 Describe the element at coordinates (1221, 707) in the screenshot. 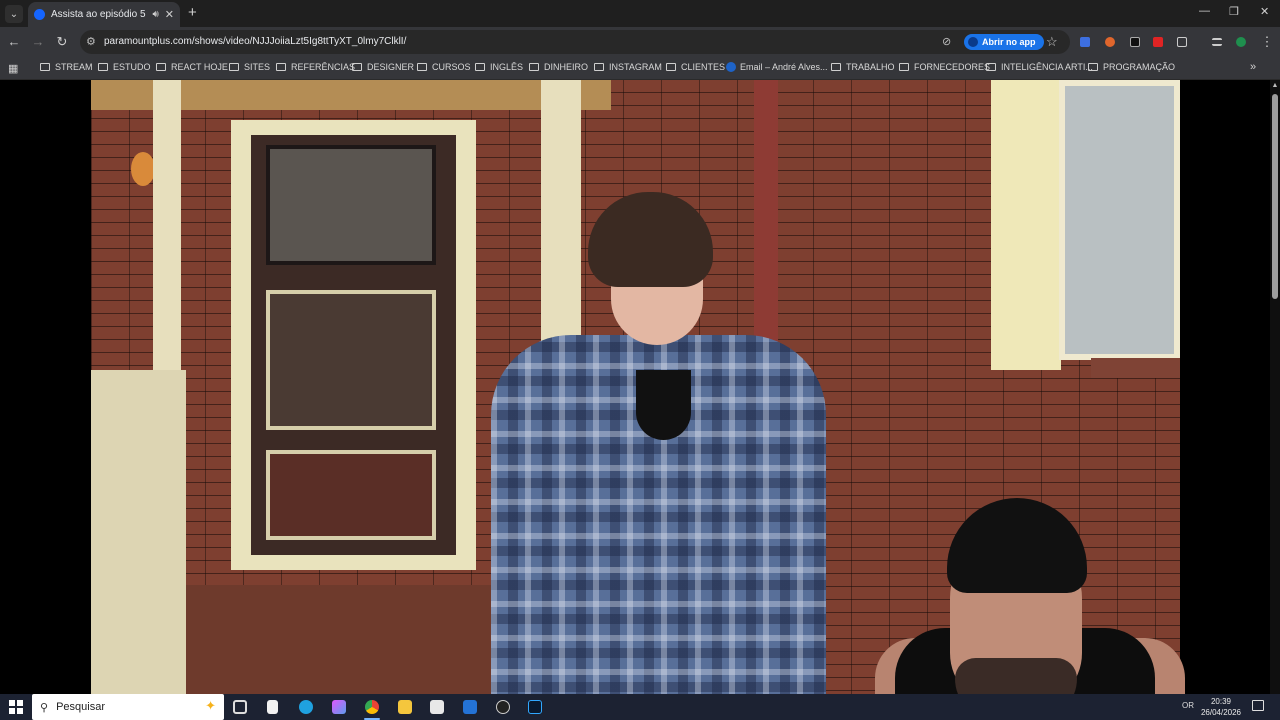

I see `system-clock: 20:39 26/04/2026` at that location.